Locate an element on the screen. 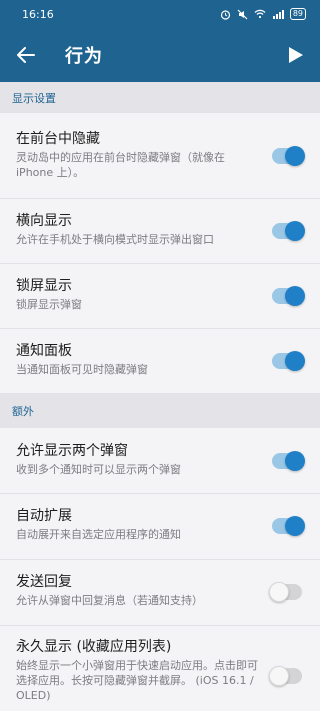  setting-subtitle: 允许从弹窗中回复消息（若通知支持） is located at coordinates (109, 600).